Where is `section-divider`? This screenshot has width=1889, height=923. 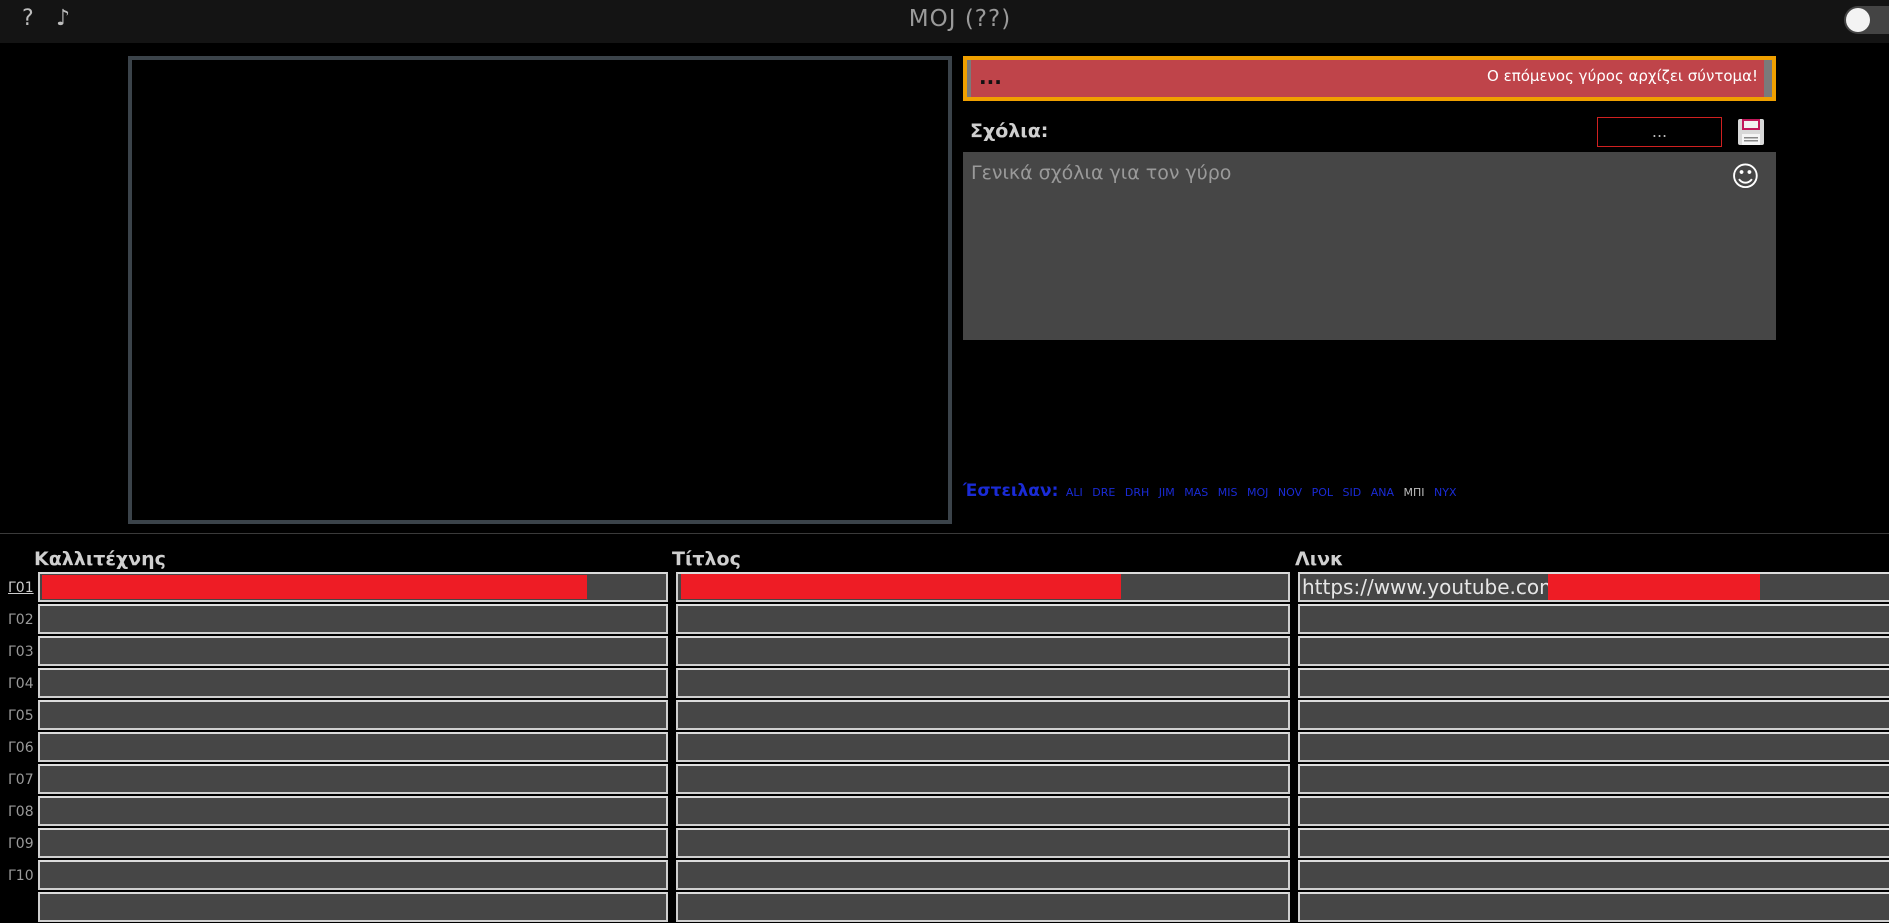
section-divider is located at coordinates (944, 533).